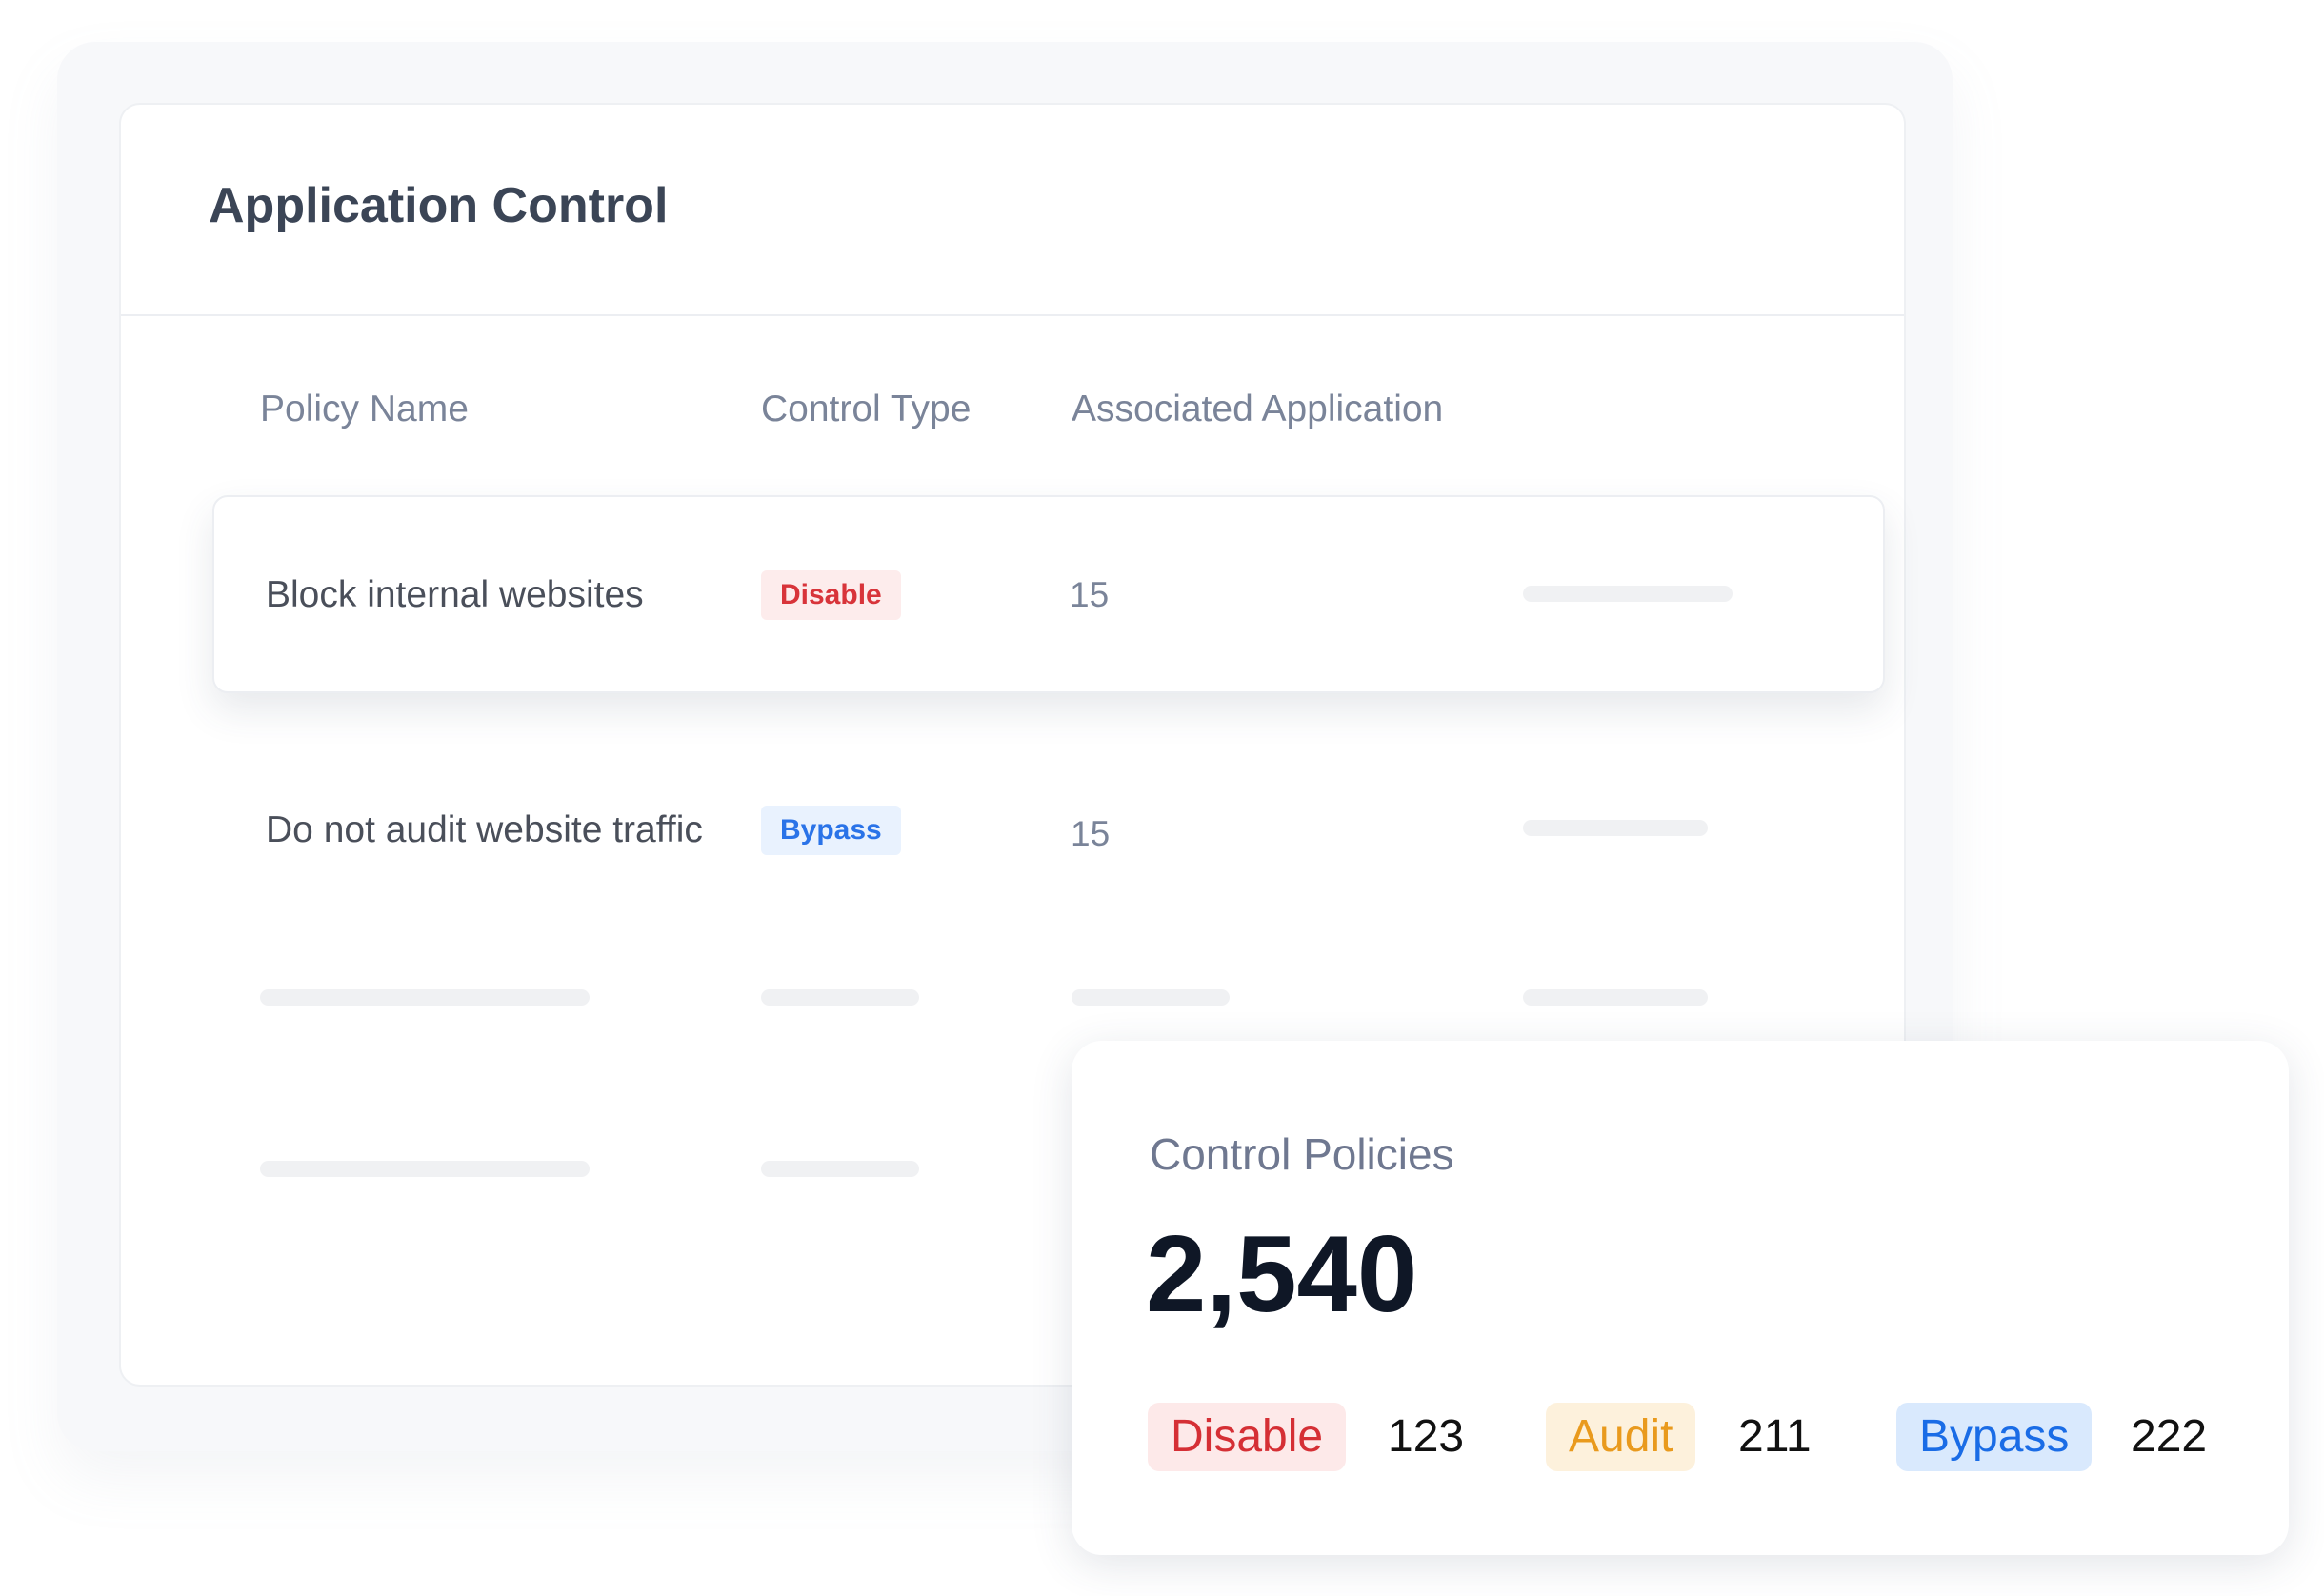  What do you see at coordinates (1302, 1154) in the screenshot?
I see `stats-title: Control Policies` at bounding box center [1302, 1154].